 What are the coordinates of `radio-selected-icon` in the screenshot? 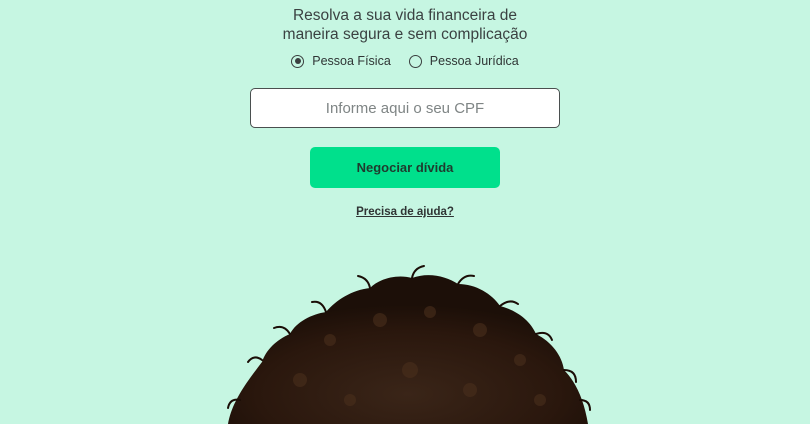 It's located at (298, 61).